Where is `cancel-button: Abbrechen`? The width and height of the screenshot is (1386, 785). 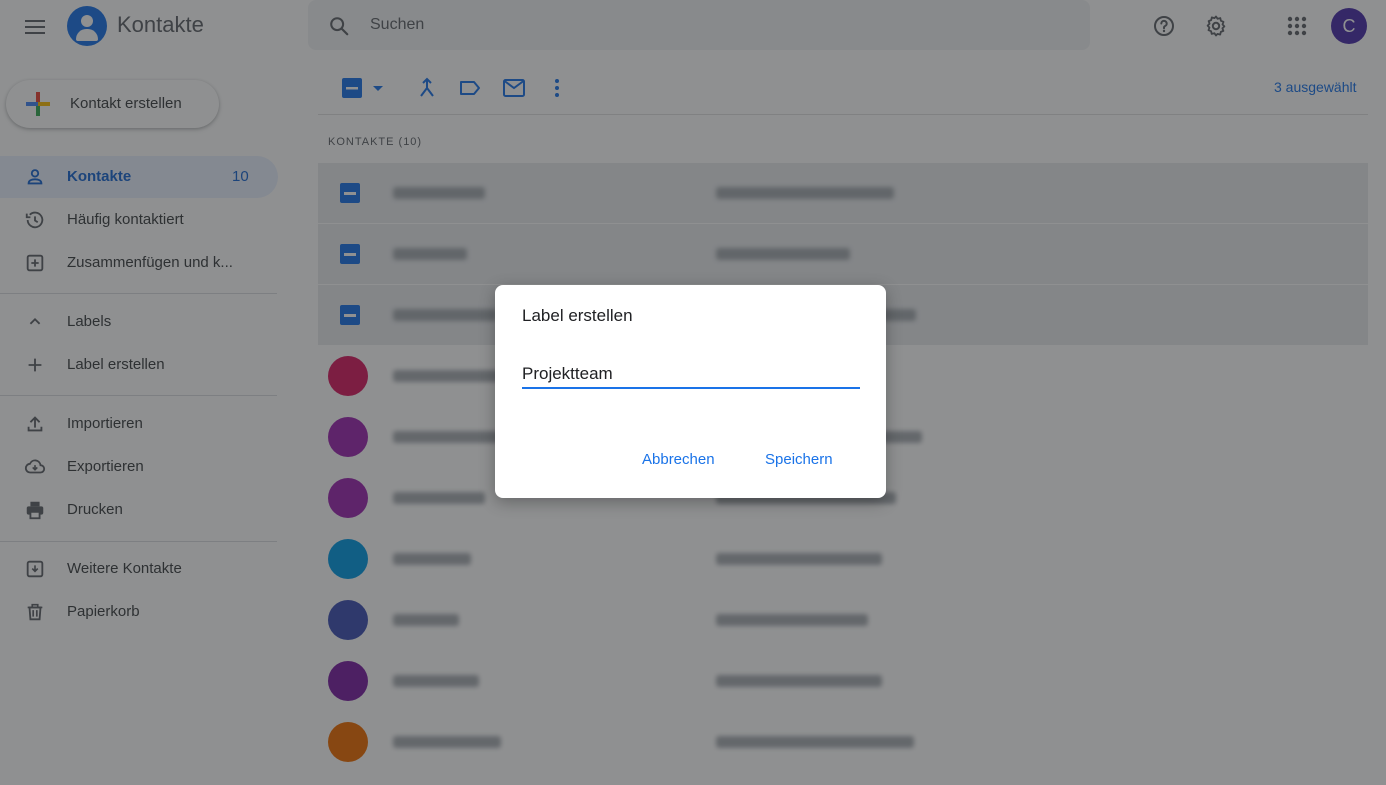
cancel-button: Abbrechen is located at coordinates (678, 459).